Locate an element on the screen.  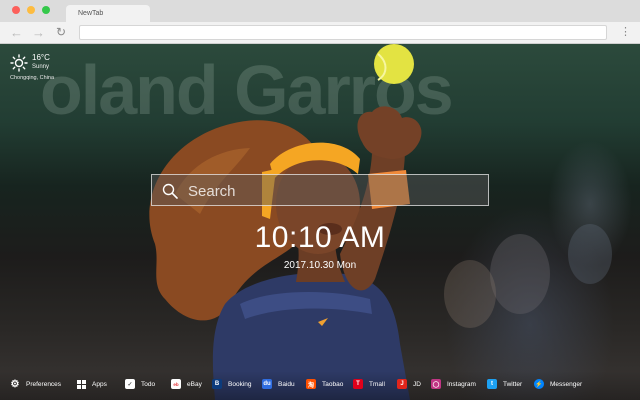
link-label: Booking is located at coordinates (240, 384).